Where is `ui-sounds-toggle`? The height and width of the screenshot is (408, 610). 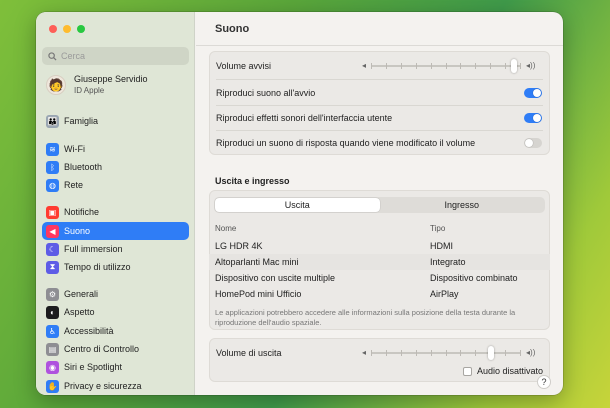
ui-sounds-toggle is located at coordinates (533, 118).